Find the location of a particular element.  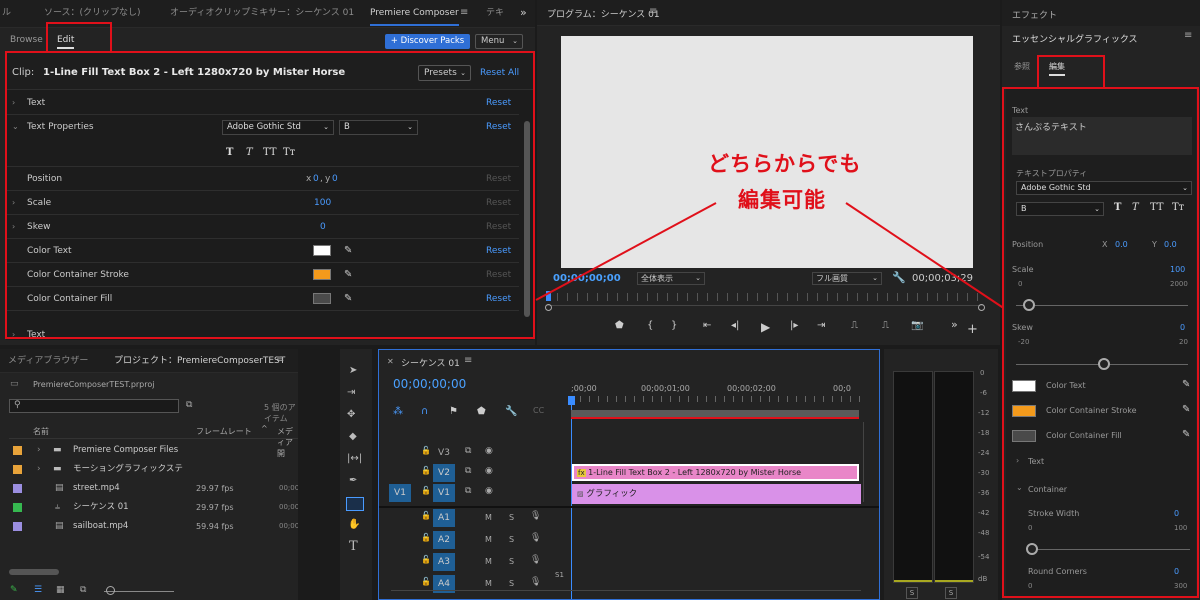

scale-slider-knob is located at coordinates (1029, 305).